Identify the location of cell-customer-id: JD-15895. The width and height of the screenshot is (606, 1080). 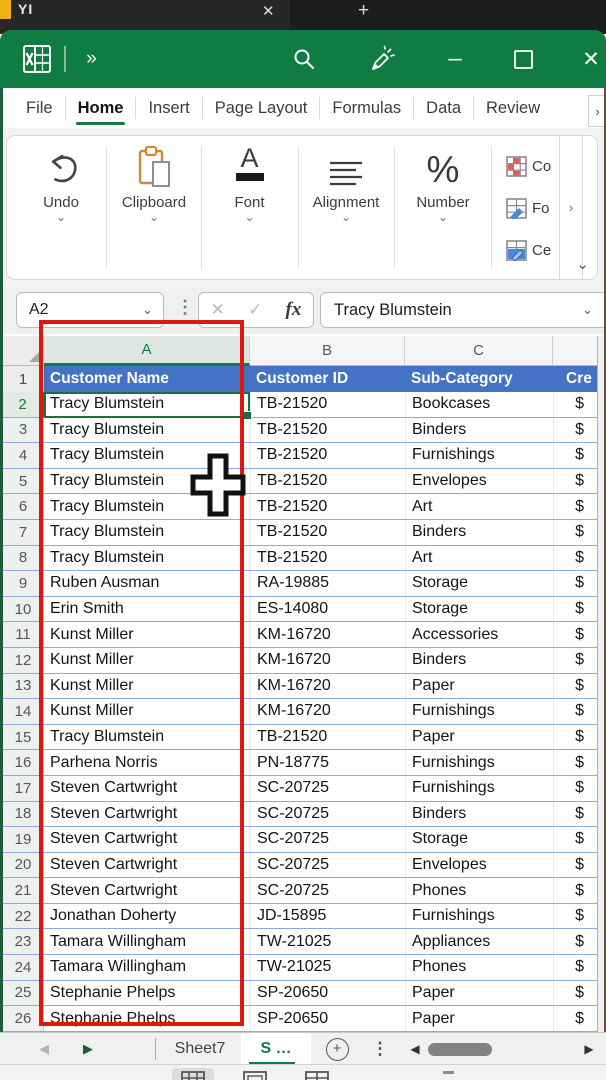
(327, 916).